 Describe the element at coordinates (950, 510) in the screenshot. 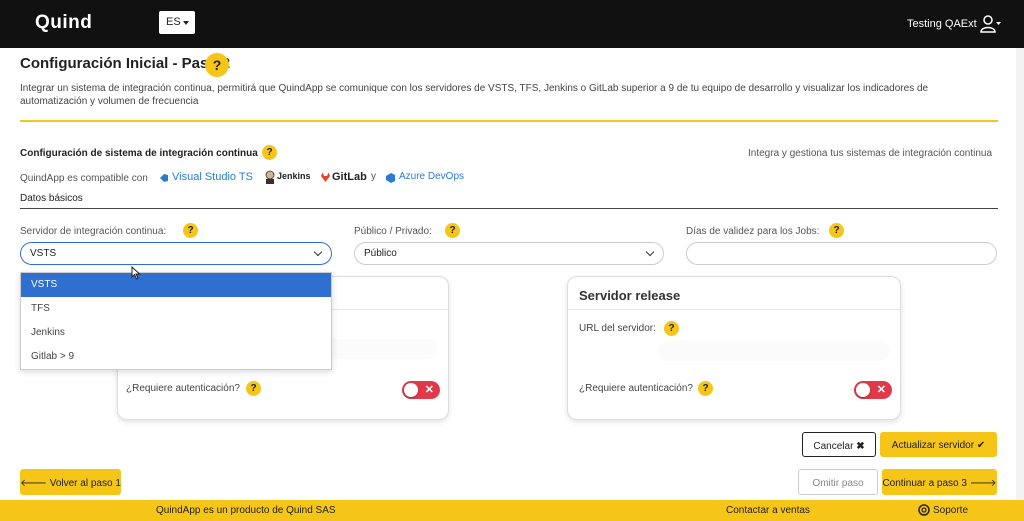

I see `support-link: Soporte` at that location.